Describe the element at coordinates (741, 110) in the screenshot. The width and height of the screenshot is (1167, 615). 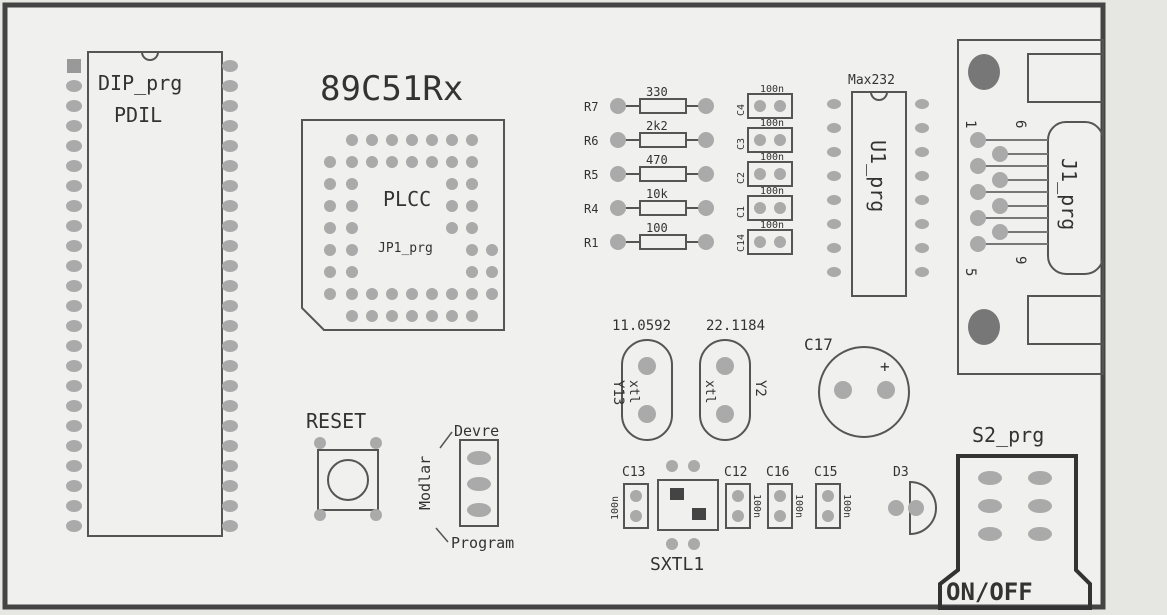
I see `capacitor-ref: C4` at that location.